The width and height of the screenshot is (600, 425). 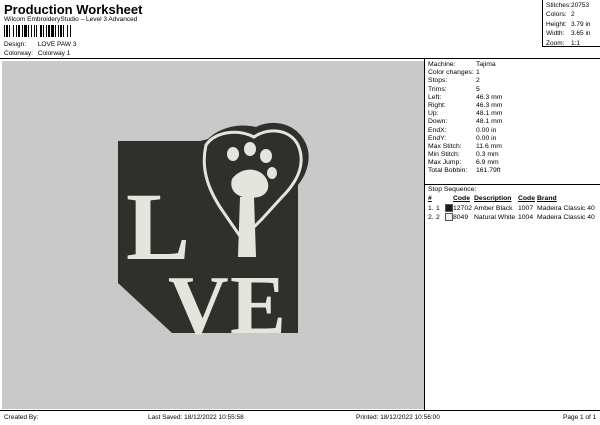 What do you see at coordinates (526, 217) in the screenshot?
I see `row-thread-code: 1004` at bounding box center [526, 217].